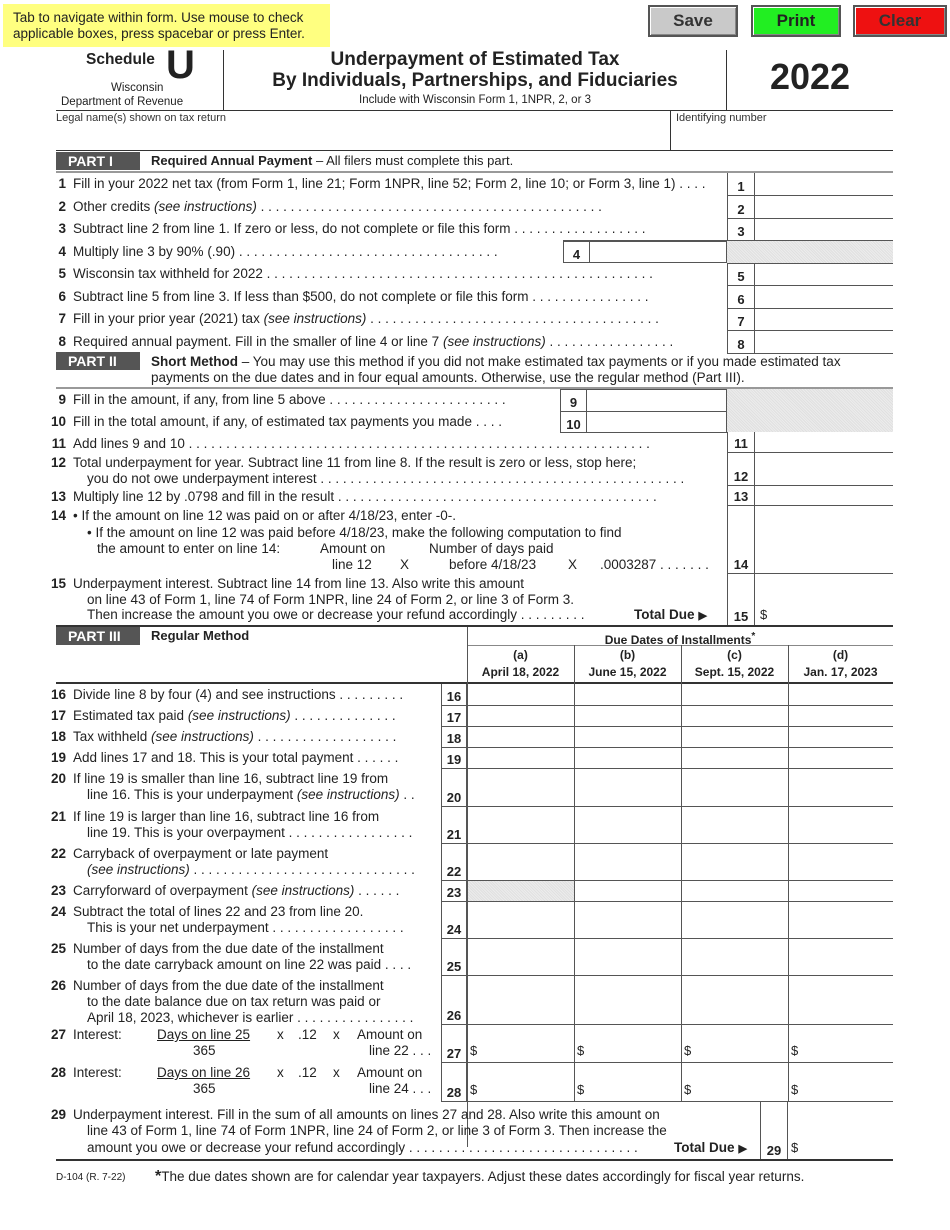 The width and height of the screenshot is (950, 1230). I want to click on line-29-input, so click(847, 1147).